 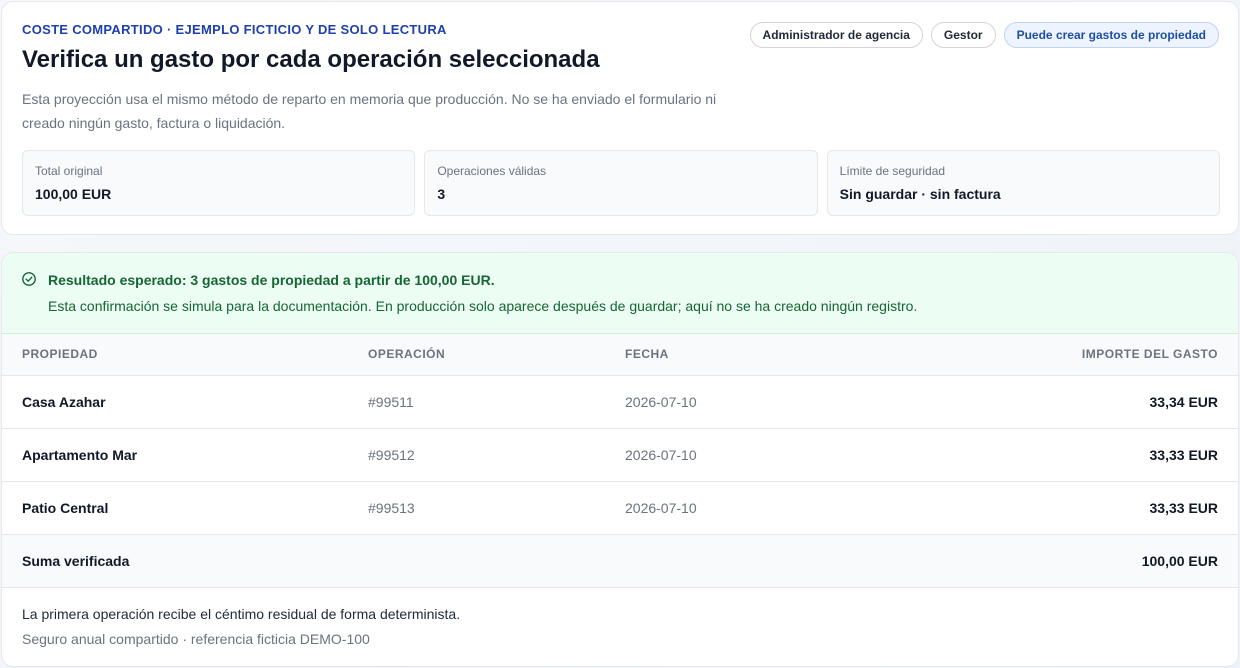 What do you see at coordinates (69, 171) in the screenshot?
I see `metric-label: Total original` at bounding box center [69, 171].